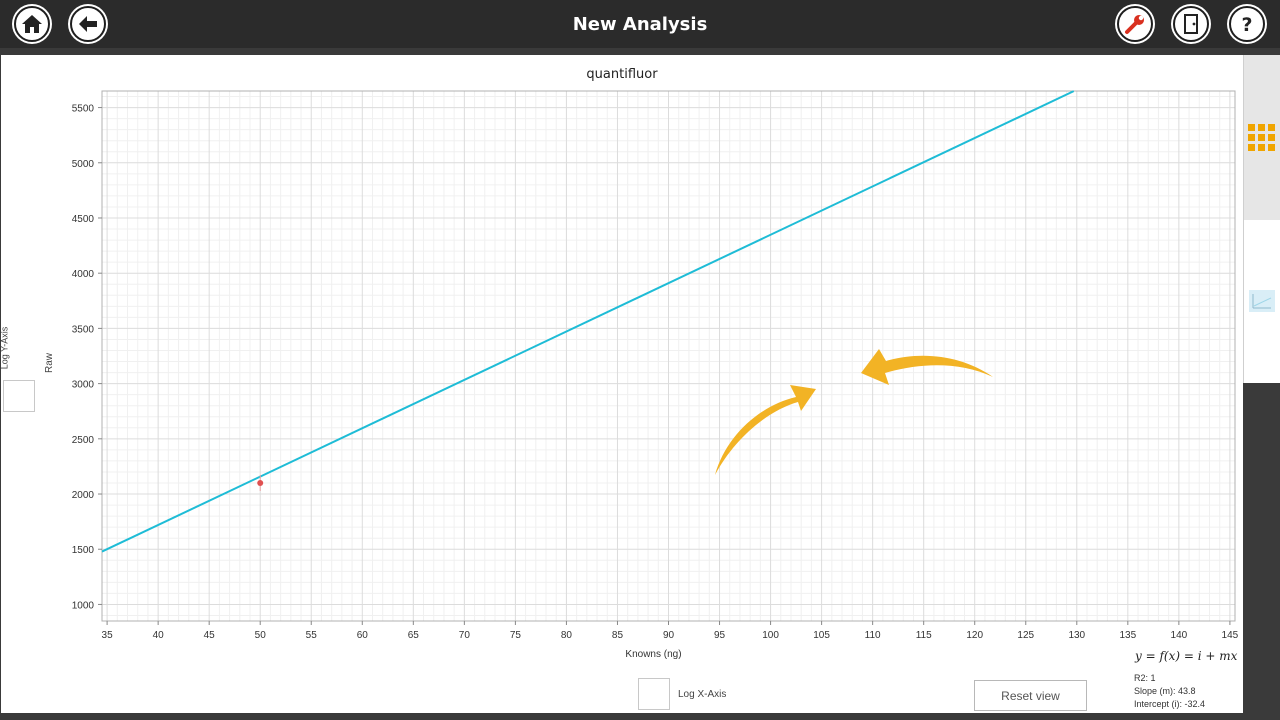 Image resolution: width=1280 pixels, height=720 pixels. What do you see at coordinates (567, 635) in the screenshot?
I see `x-tick-label: 80` at bounding box center [567, 635].